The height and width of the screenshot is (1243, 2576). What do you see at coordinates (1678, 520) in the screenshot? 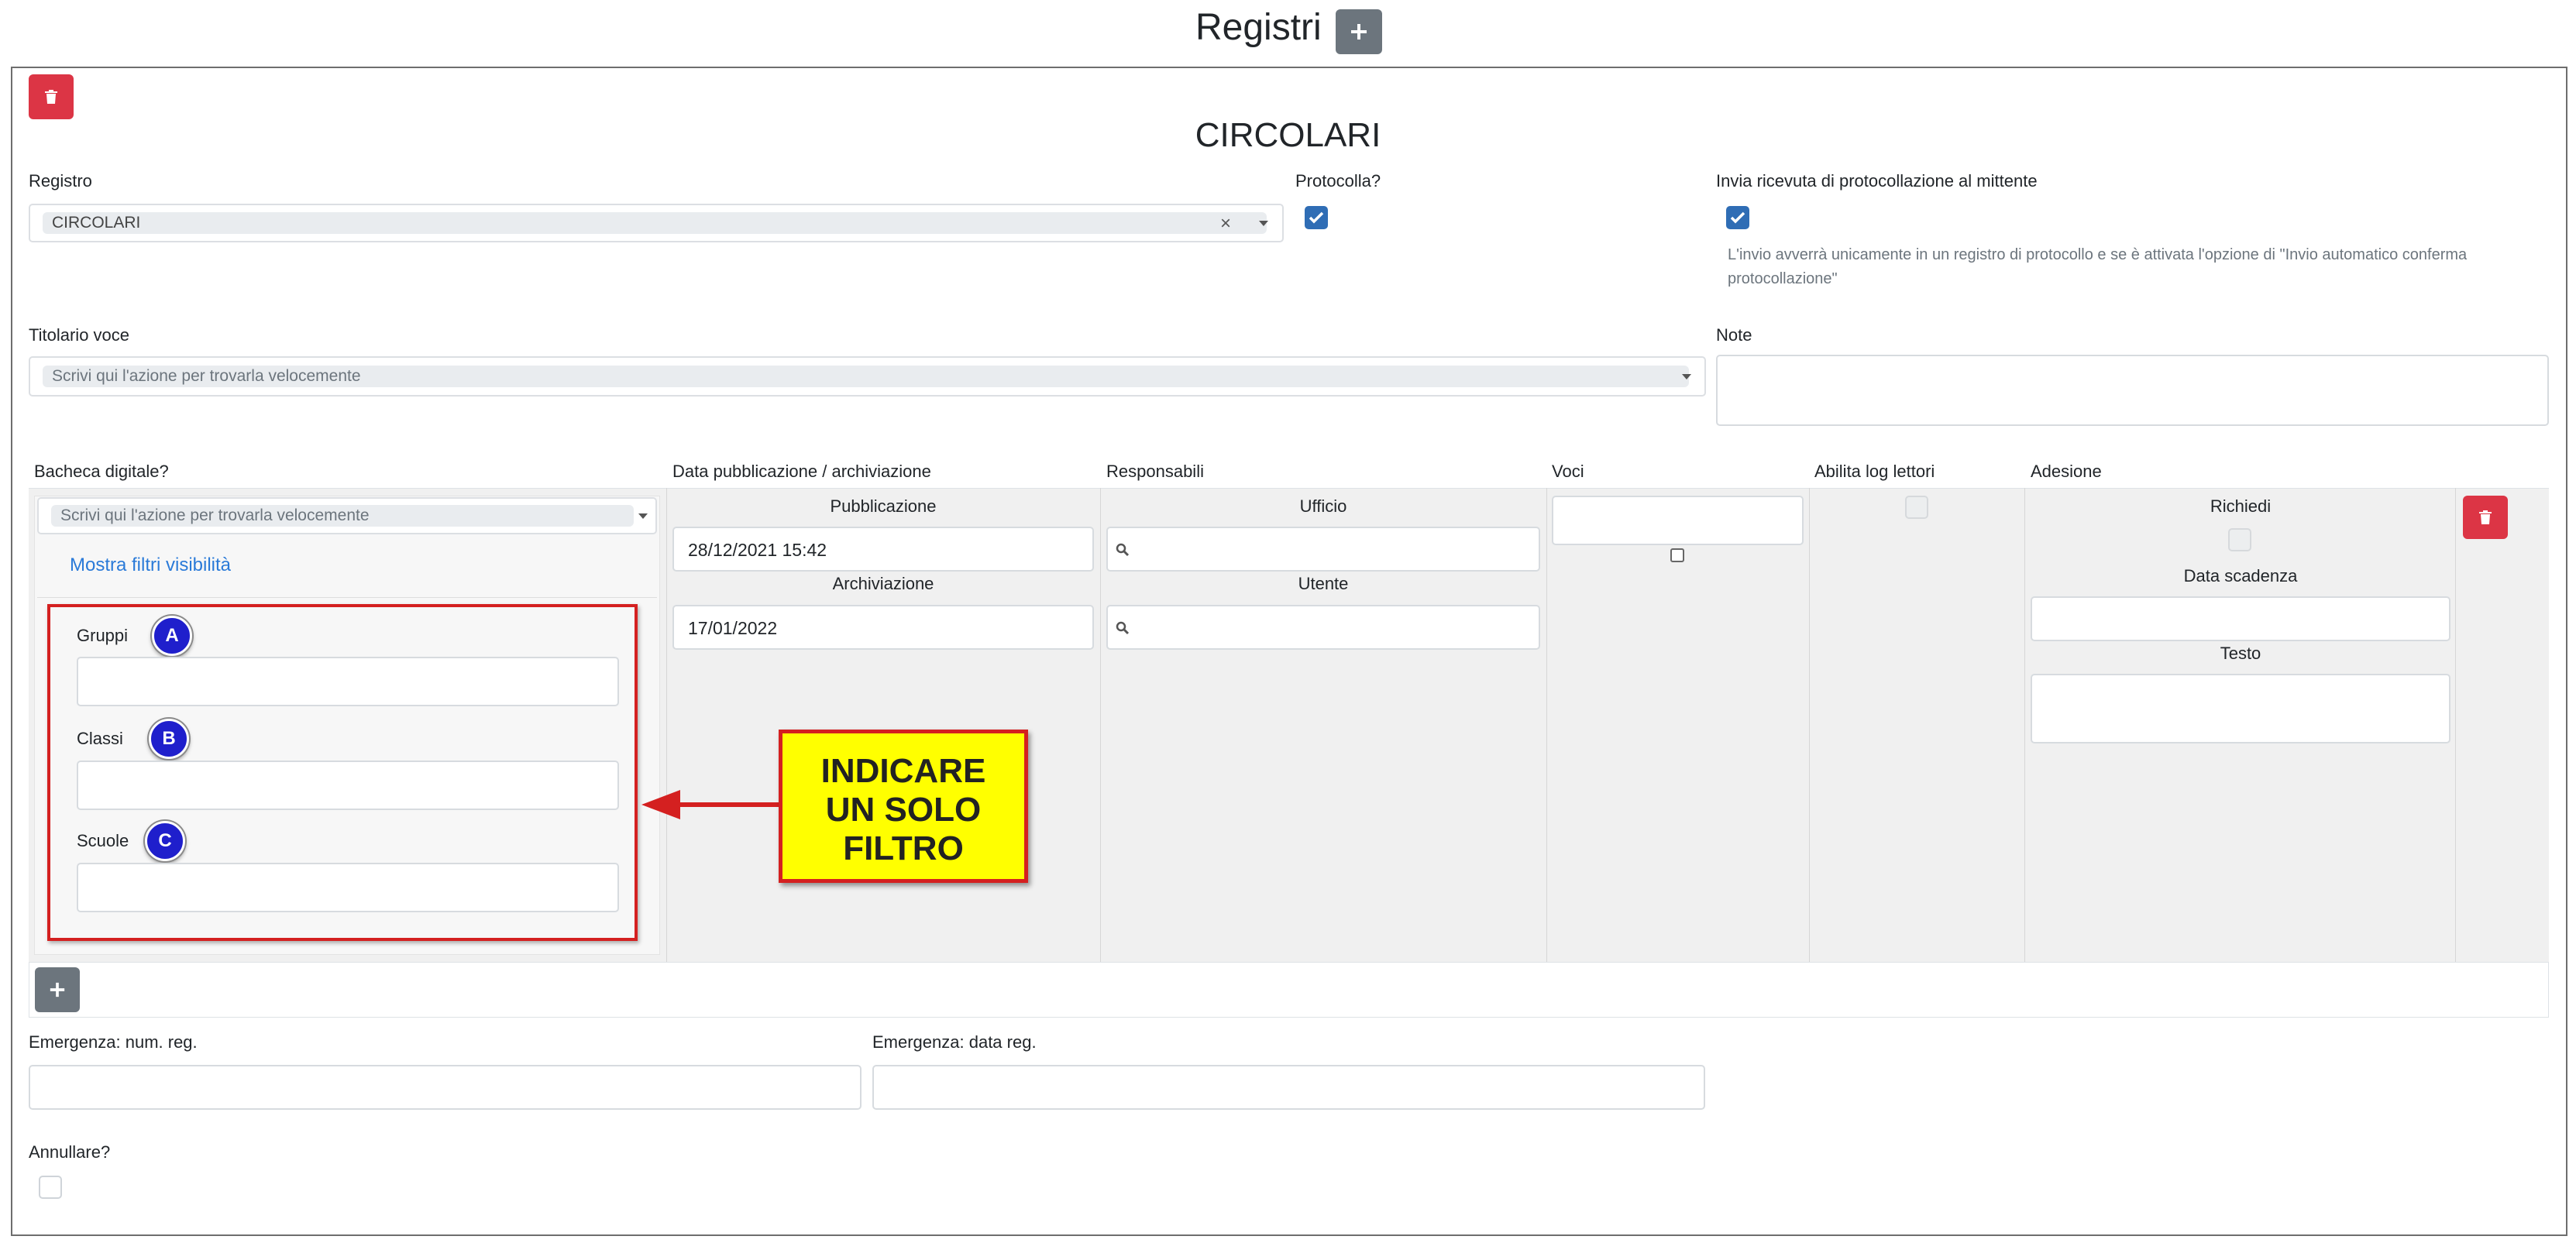
I see `voci-input` at bounding box center [1678, 520].